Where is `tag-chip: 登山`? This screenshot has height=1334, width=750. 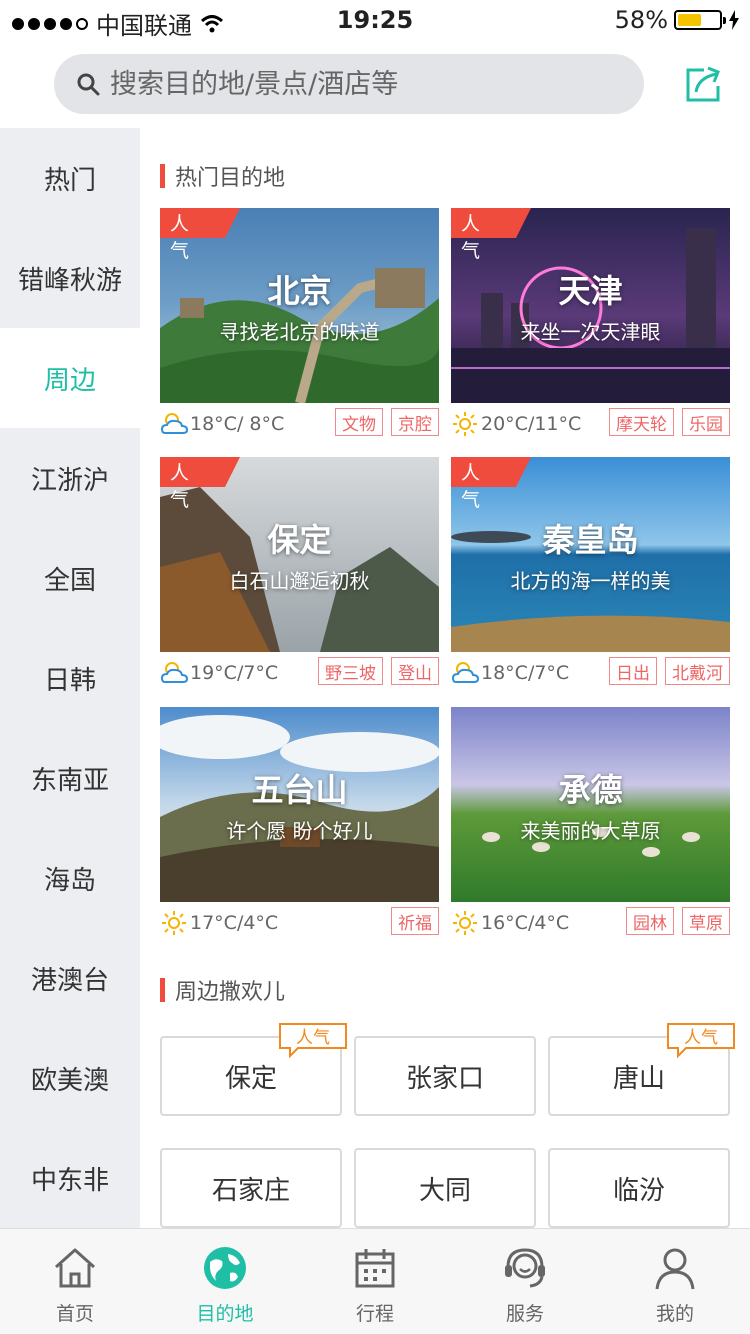 tag-chip: 登山 is located at coordinates (415, 671).